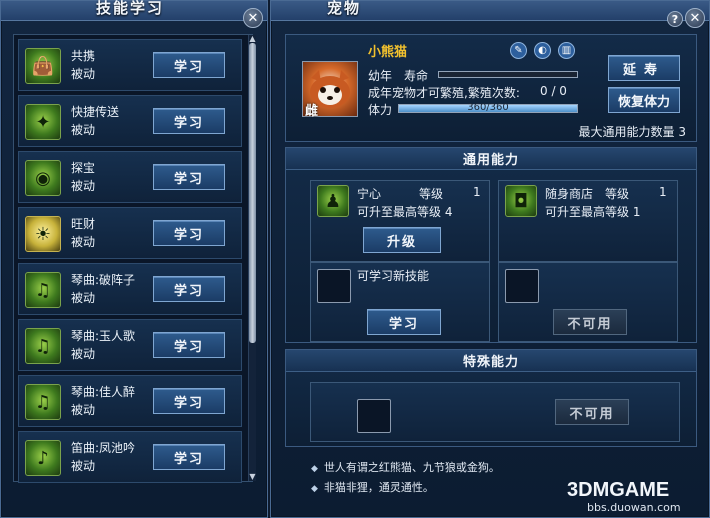  Describe the element at coordinates (416, 76) in the screenshot. I see `lifespan-label: 寿命` at that location.